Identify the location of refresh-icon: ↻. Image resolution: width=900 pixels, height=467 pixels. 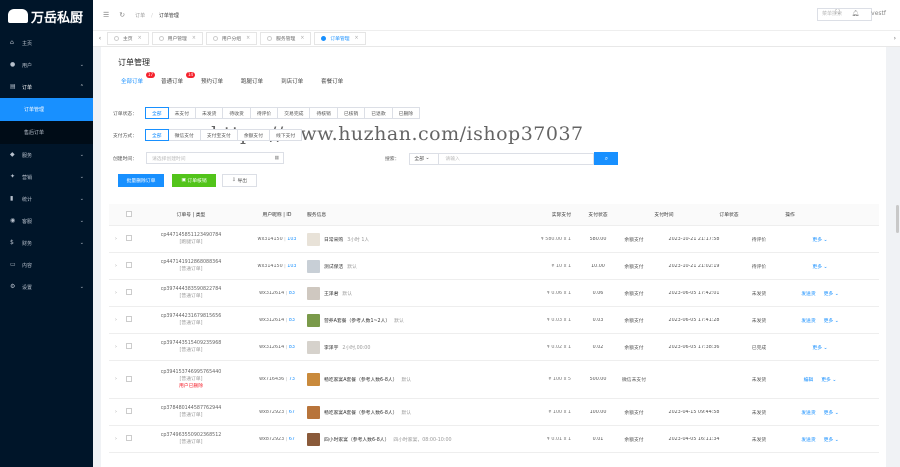
(122, 15).